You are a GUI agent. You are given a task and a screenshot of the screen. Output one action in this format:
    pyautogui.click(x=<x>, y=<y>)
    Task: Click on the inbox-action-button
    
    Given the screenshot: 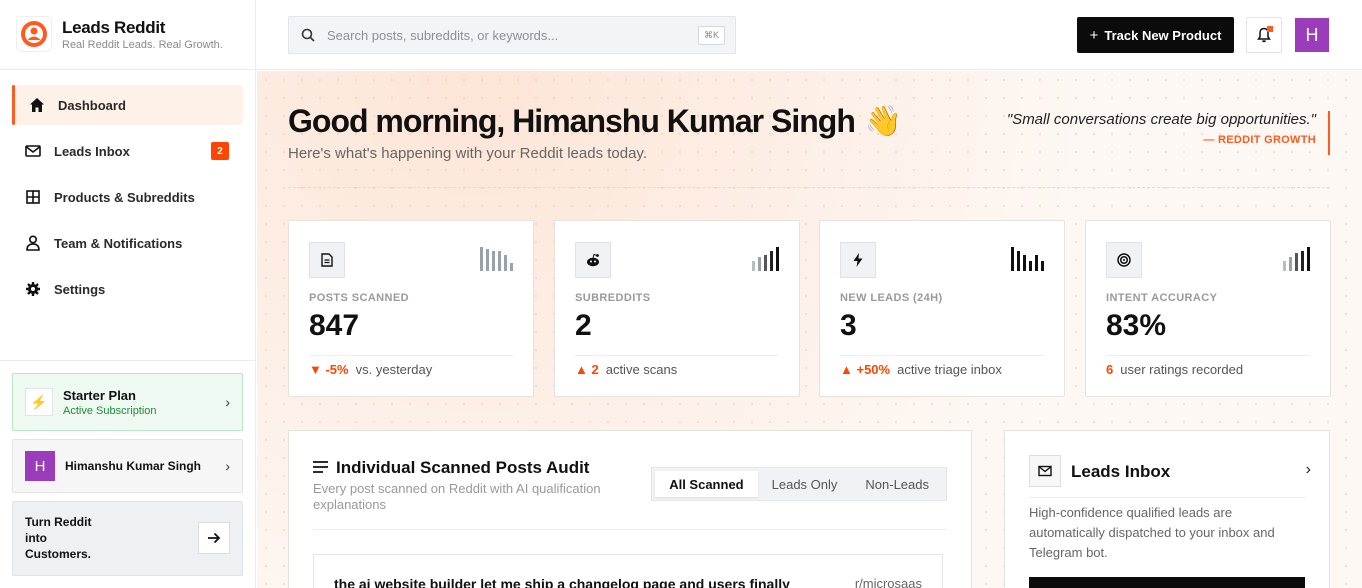 What is the action you would take?
    pyautogui.click(x=1167, y=582)
    